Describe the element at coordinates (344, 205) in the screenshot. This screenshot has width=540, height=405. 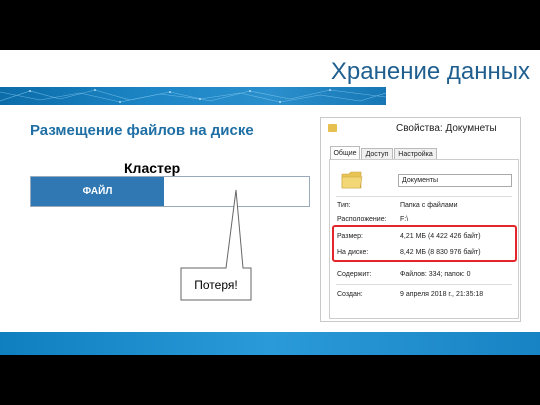
I see `prop-type-label: Тип:` at that location.